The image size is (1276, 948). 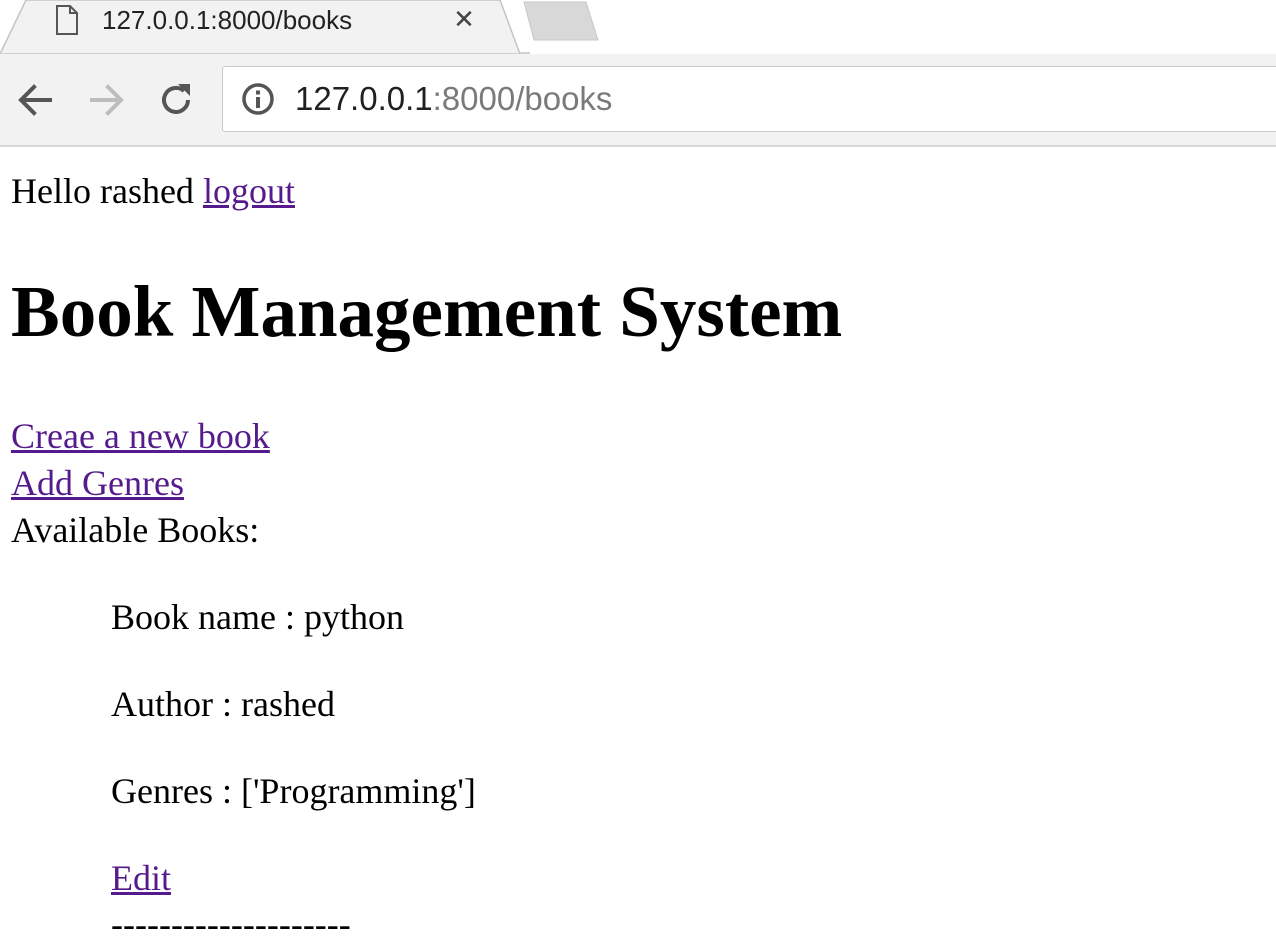 What do you see at coordinates (522, 98) in the screenshot?
I see `url-path: :8000/books` at bounding box center [522, 98].